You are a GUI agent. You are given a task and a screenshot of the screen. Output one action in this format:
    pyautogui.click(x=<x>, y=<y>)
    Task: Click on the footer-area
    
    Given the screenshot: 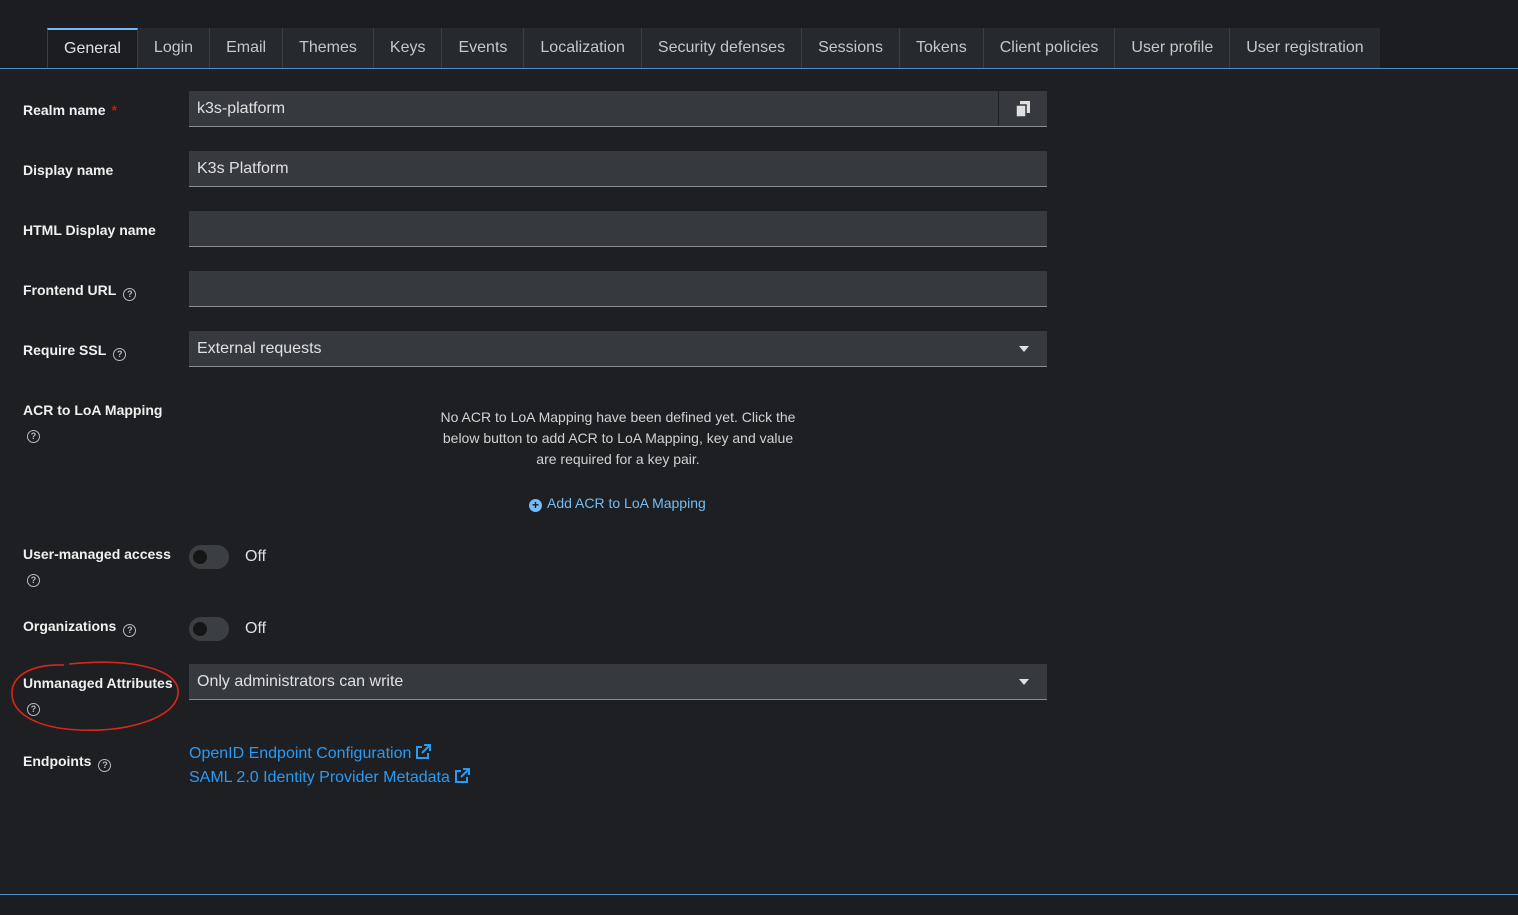 What is the action you would take?
    pyautogui.click(x=759, y=905)
    